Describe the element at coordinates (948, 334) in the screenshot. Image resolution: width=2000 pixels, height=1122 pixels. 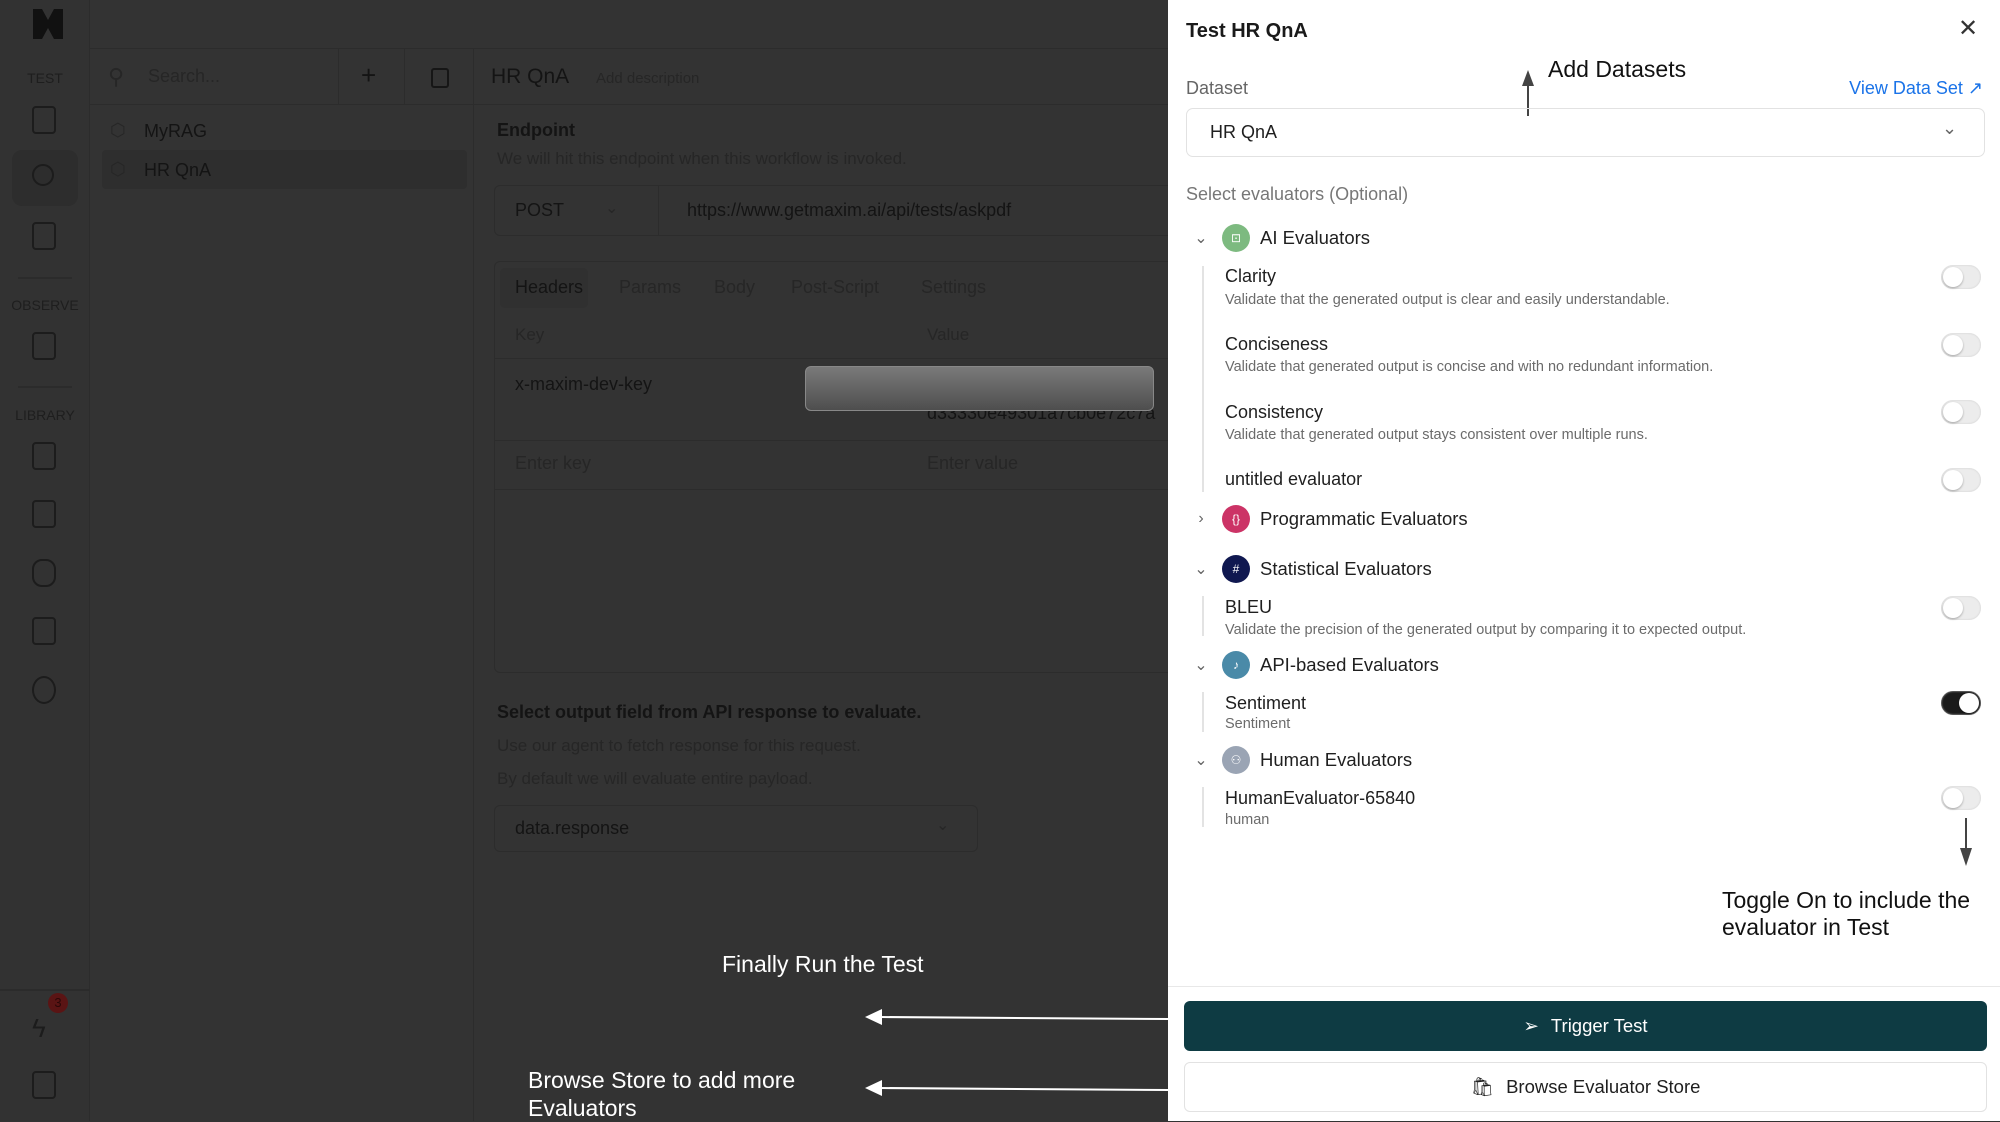
I see `column-header-value: Value` at that location.